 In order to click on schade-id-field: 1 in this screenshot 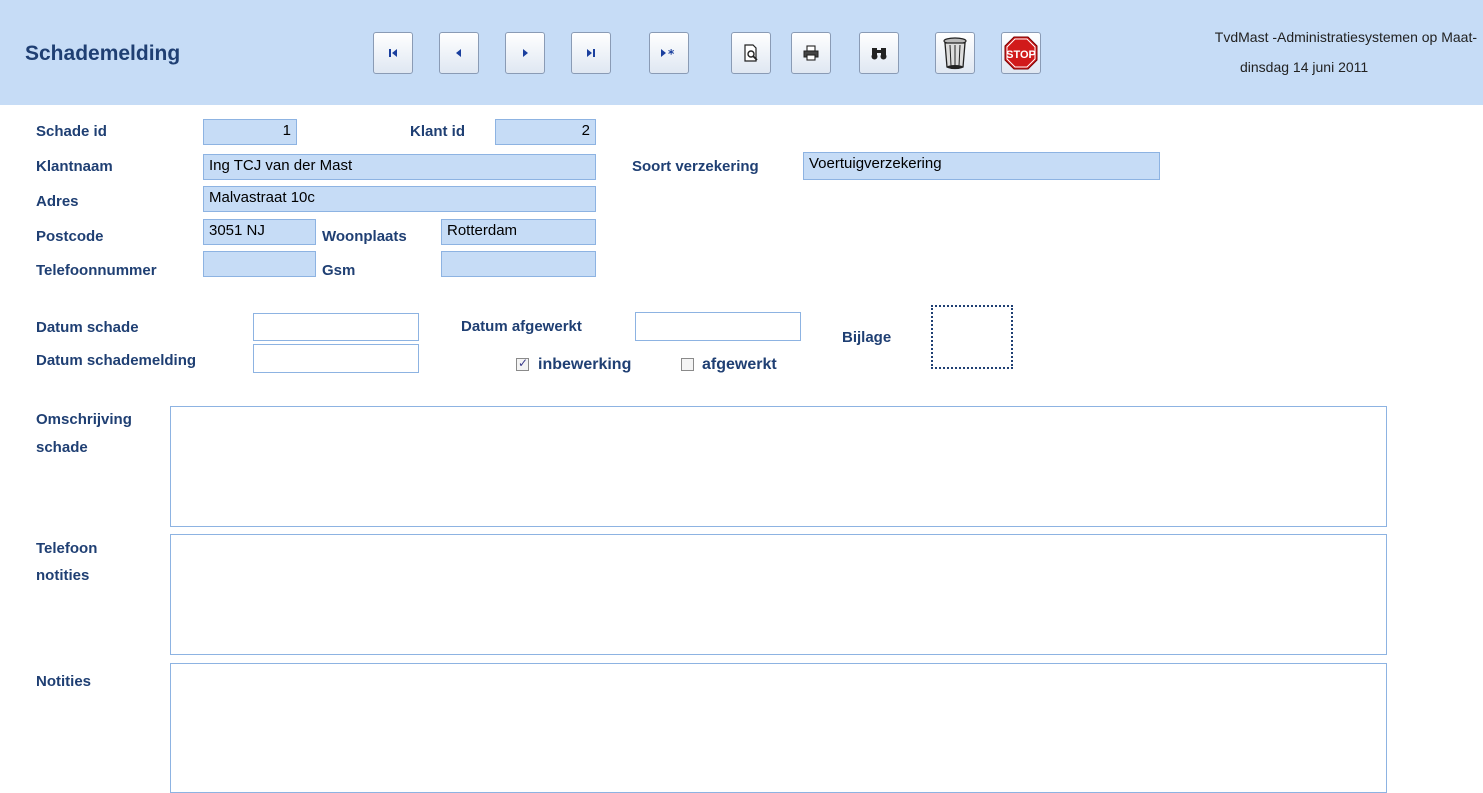, I will do `click(250, 132)`.